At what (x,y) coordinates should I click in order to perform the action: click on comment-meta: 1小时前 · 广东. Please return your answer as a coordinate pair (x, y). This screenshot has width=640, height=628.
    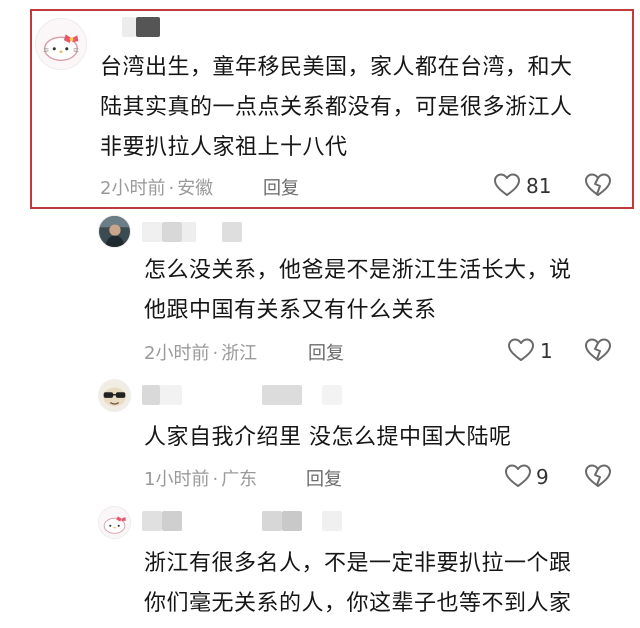
    Looking at the image, I should click on (200, 478).